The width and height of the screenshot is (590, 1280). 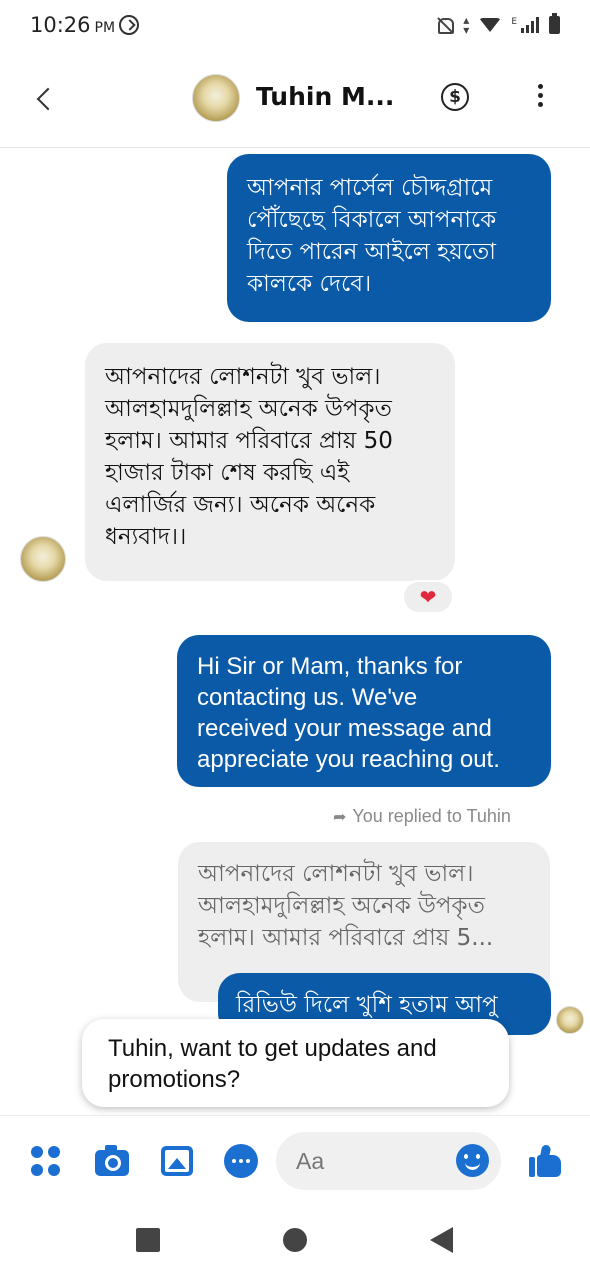 I want to click on more-options-button, so click(x=540, y=99).